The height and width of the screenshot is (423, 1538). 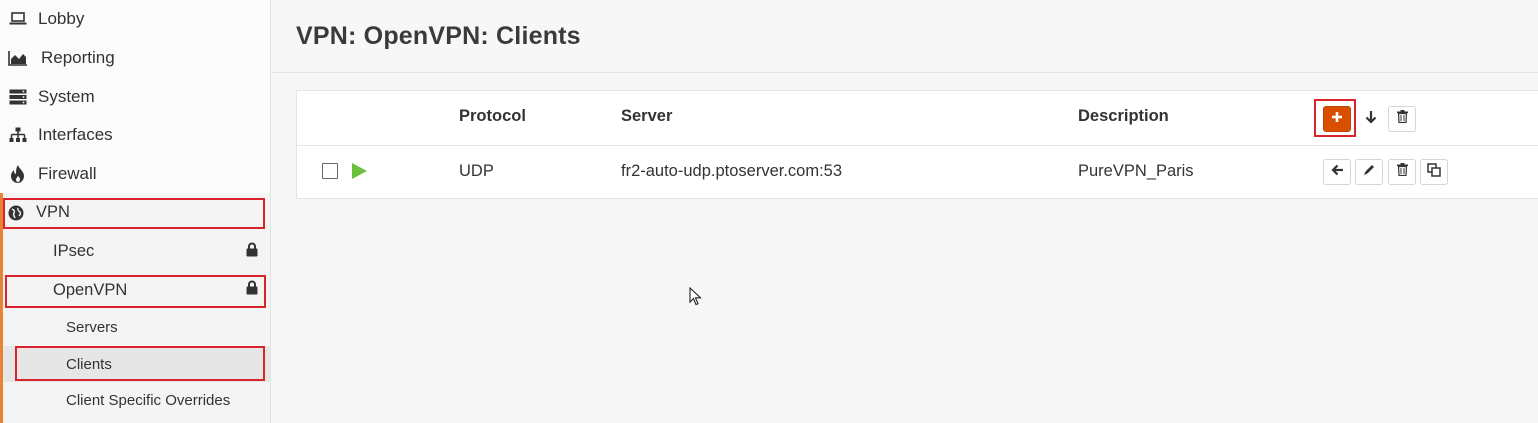 I want to click on arrow-left-icon, so click(x=1337, y=172).